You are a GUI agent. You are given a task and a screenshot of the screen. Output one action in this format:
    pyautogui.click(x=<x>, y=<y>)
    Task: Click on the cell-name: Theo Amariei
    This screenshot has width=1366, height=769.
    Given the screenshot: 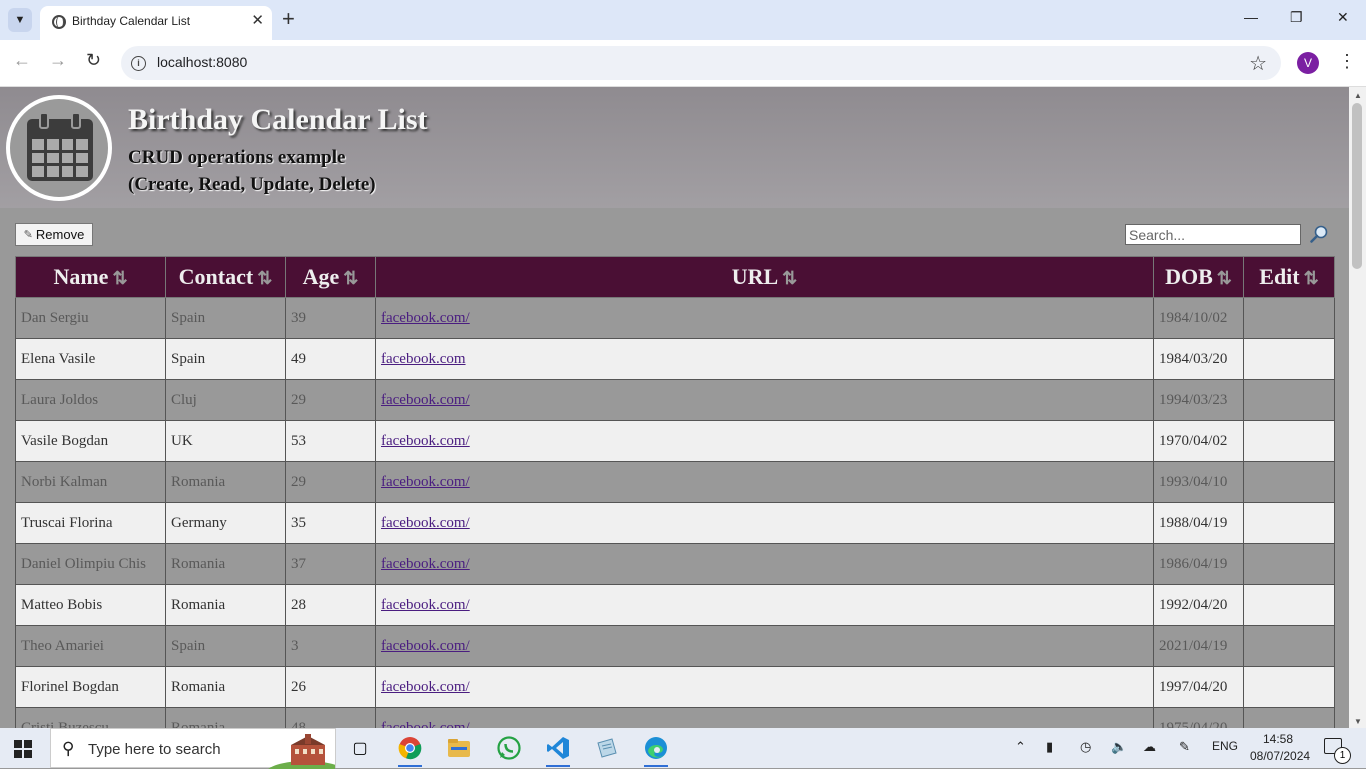 What is the action you would take?
    pyautogui.click(x=90, y=646)
    